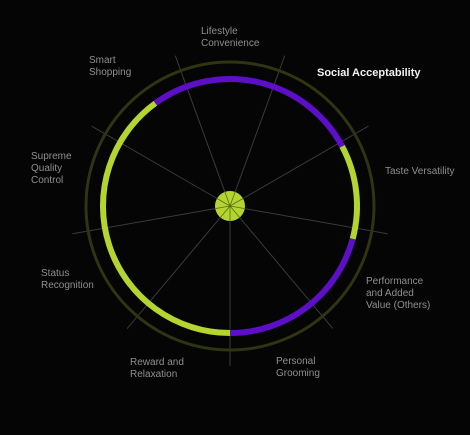 The height and width of the screenshot is (435, 470). Describe the element at coordinates (349, 192) in the screenshot. I see `arc-green-right` at that location.